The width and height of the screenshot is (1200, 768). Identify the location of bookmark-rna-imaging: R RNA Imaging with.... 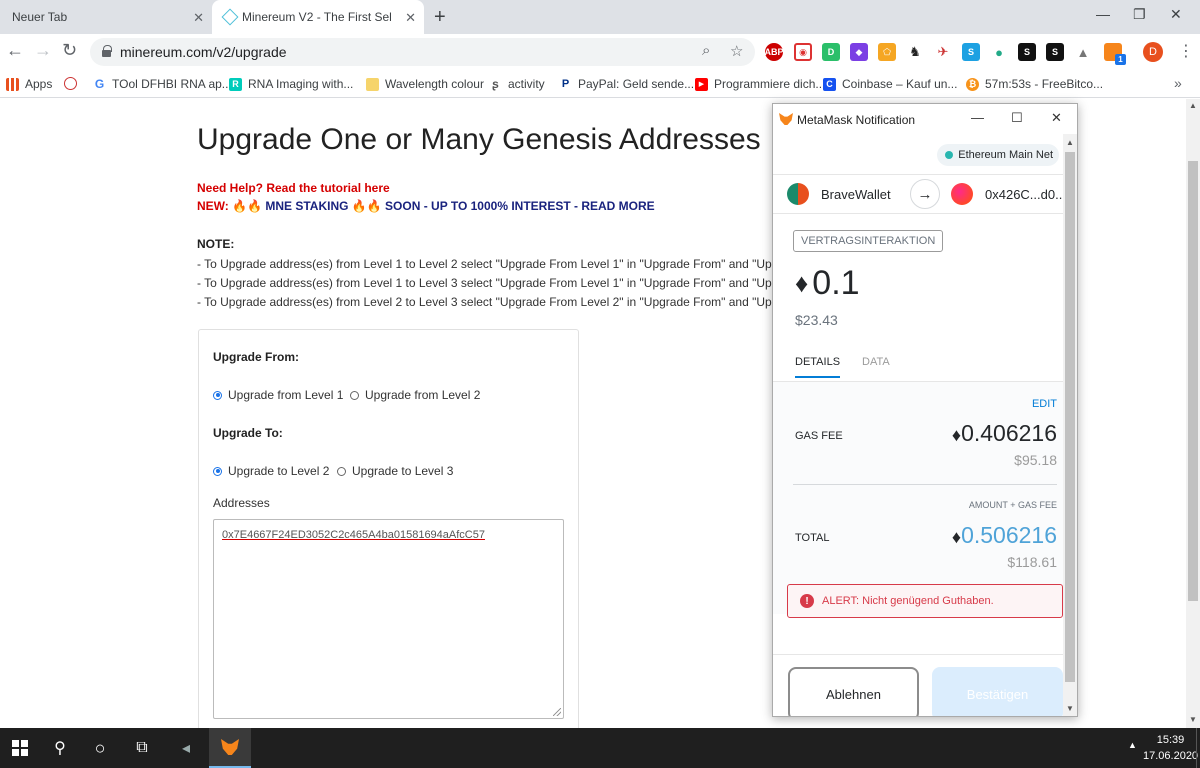
(291, 84).